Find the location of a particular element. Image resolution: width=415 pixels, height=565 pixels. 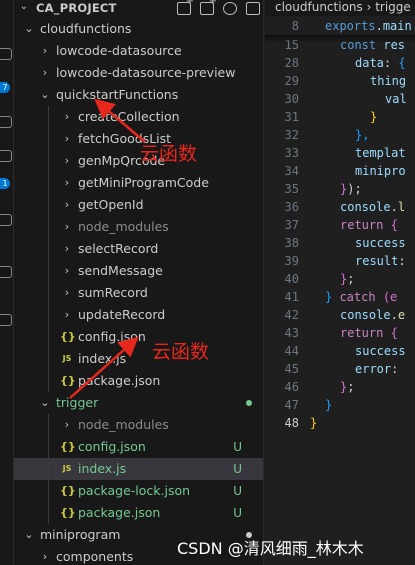

annotation-cloud-function-2: 云函数 is located at coordinates (181, 352).